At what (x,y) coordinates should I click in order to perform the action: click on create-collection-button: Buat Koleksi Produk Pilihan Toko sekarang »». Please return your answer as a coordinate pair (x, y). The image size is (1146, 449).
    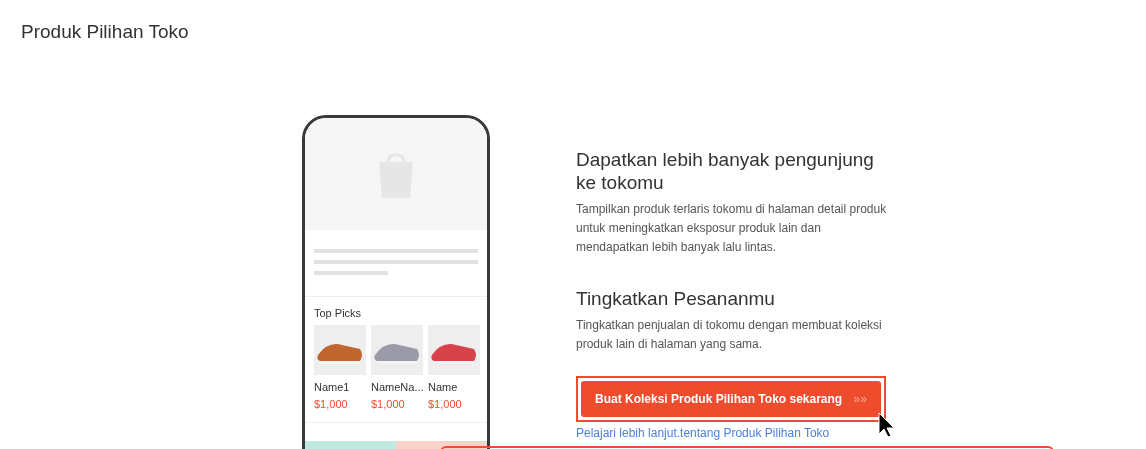
    Looking at the image, I should click on (731, 399).